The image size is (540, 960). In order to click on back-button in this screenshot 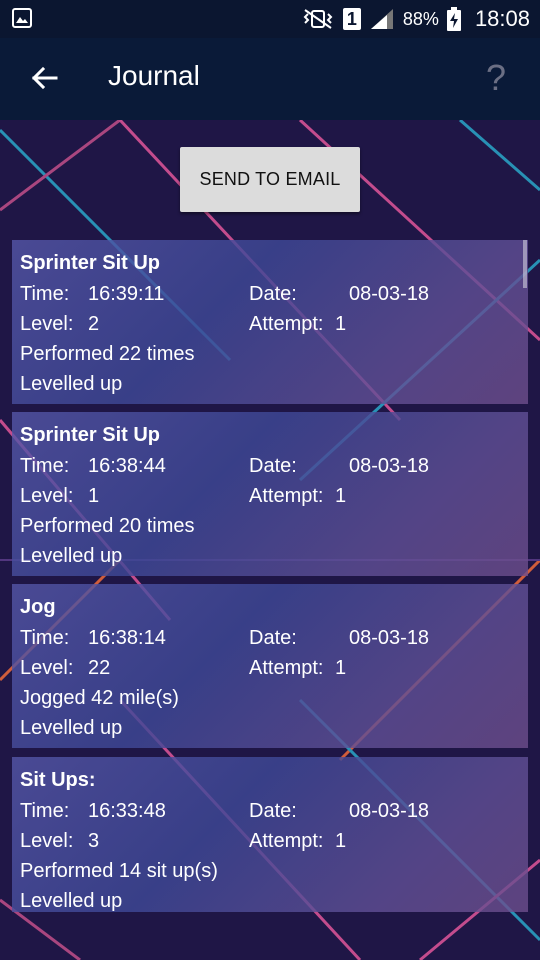, I will do `click(44, 78)`.